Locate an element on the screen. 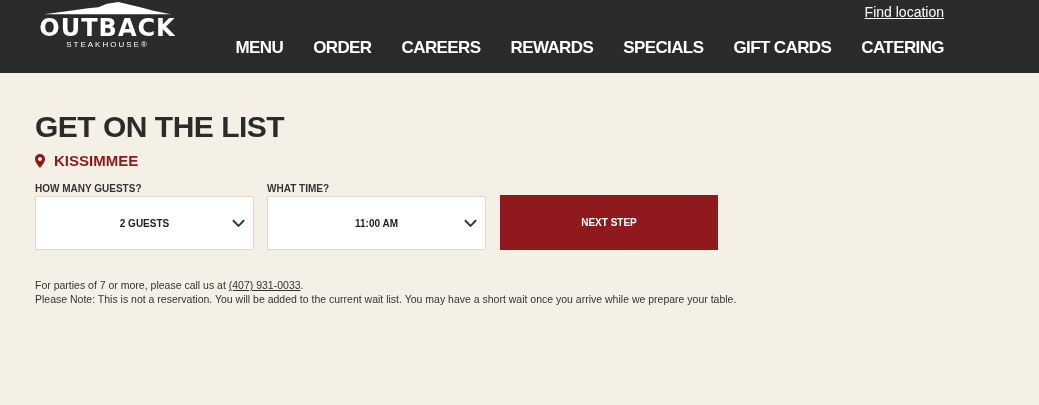 The height and width of the screenshot is (405, 1039). call-note: For parties of 7 or more, please call us at (407) 931-0033. is located at coordinates (170, 285).